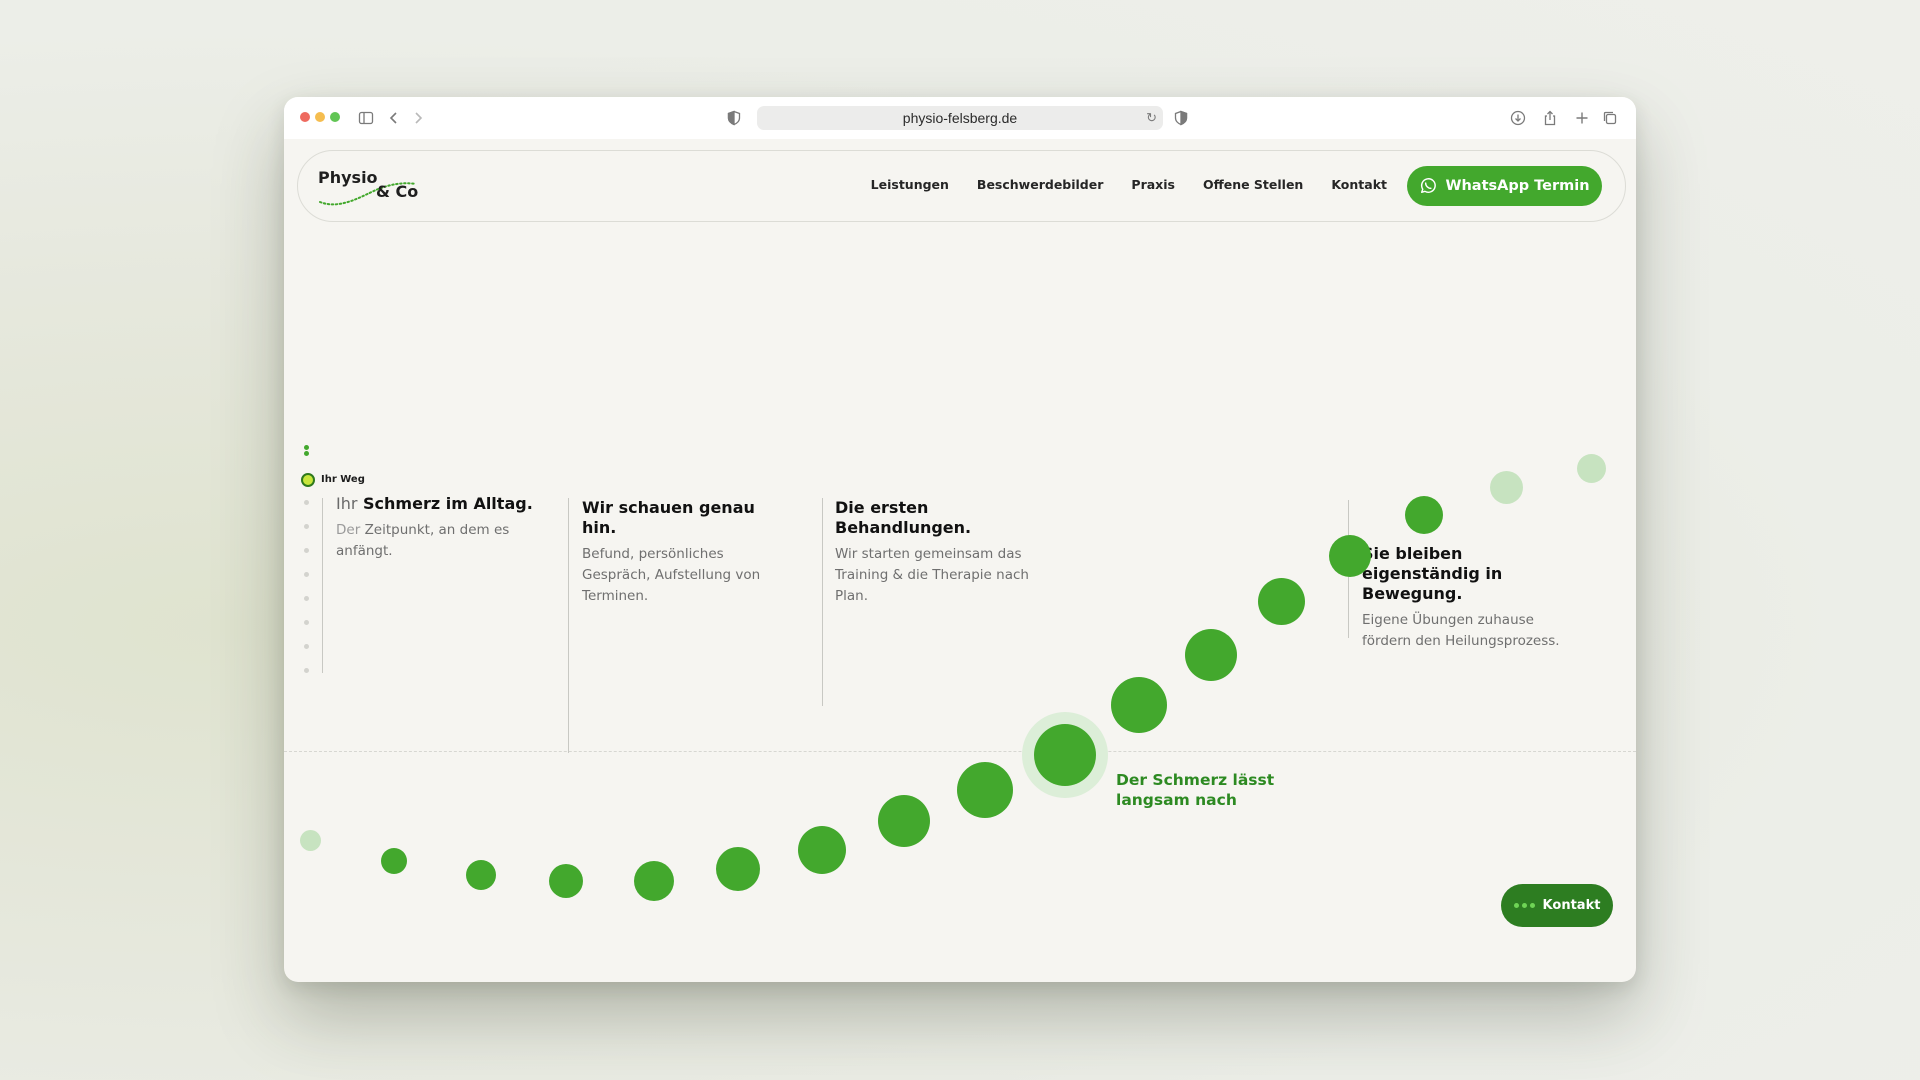 Image resolution: width=1920 pixels, height=1080 pixels. What do you see at coordinates (1517, 186) in the screenshot?
I see `whatsapp-button-label: WhatsApp Termin` at bounding box center [1517, 186].